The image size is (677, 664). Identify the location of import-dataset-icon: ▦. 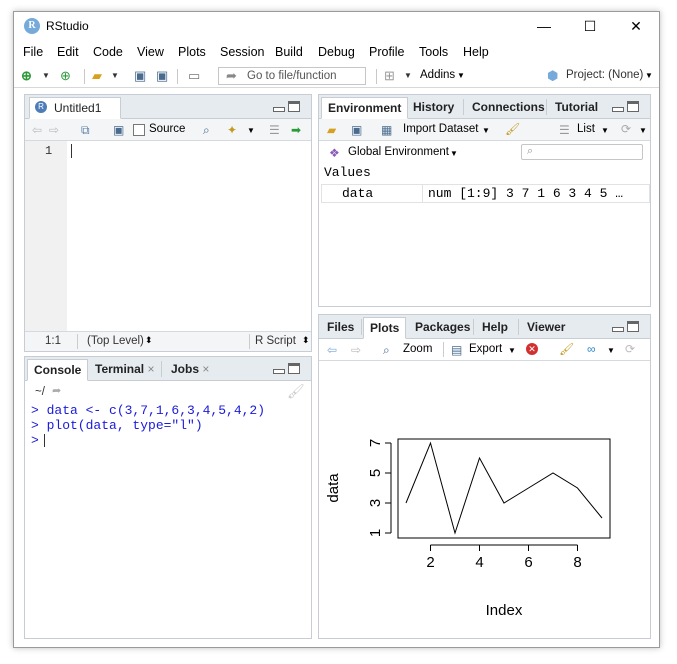
(387, 130).